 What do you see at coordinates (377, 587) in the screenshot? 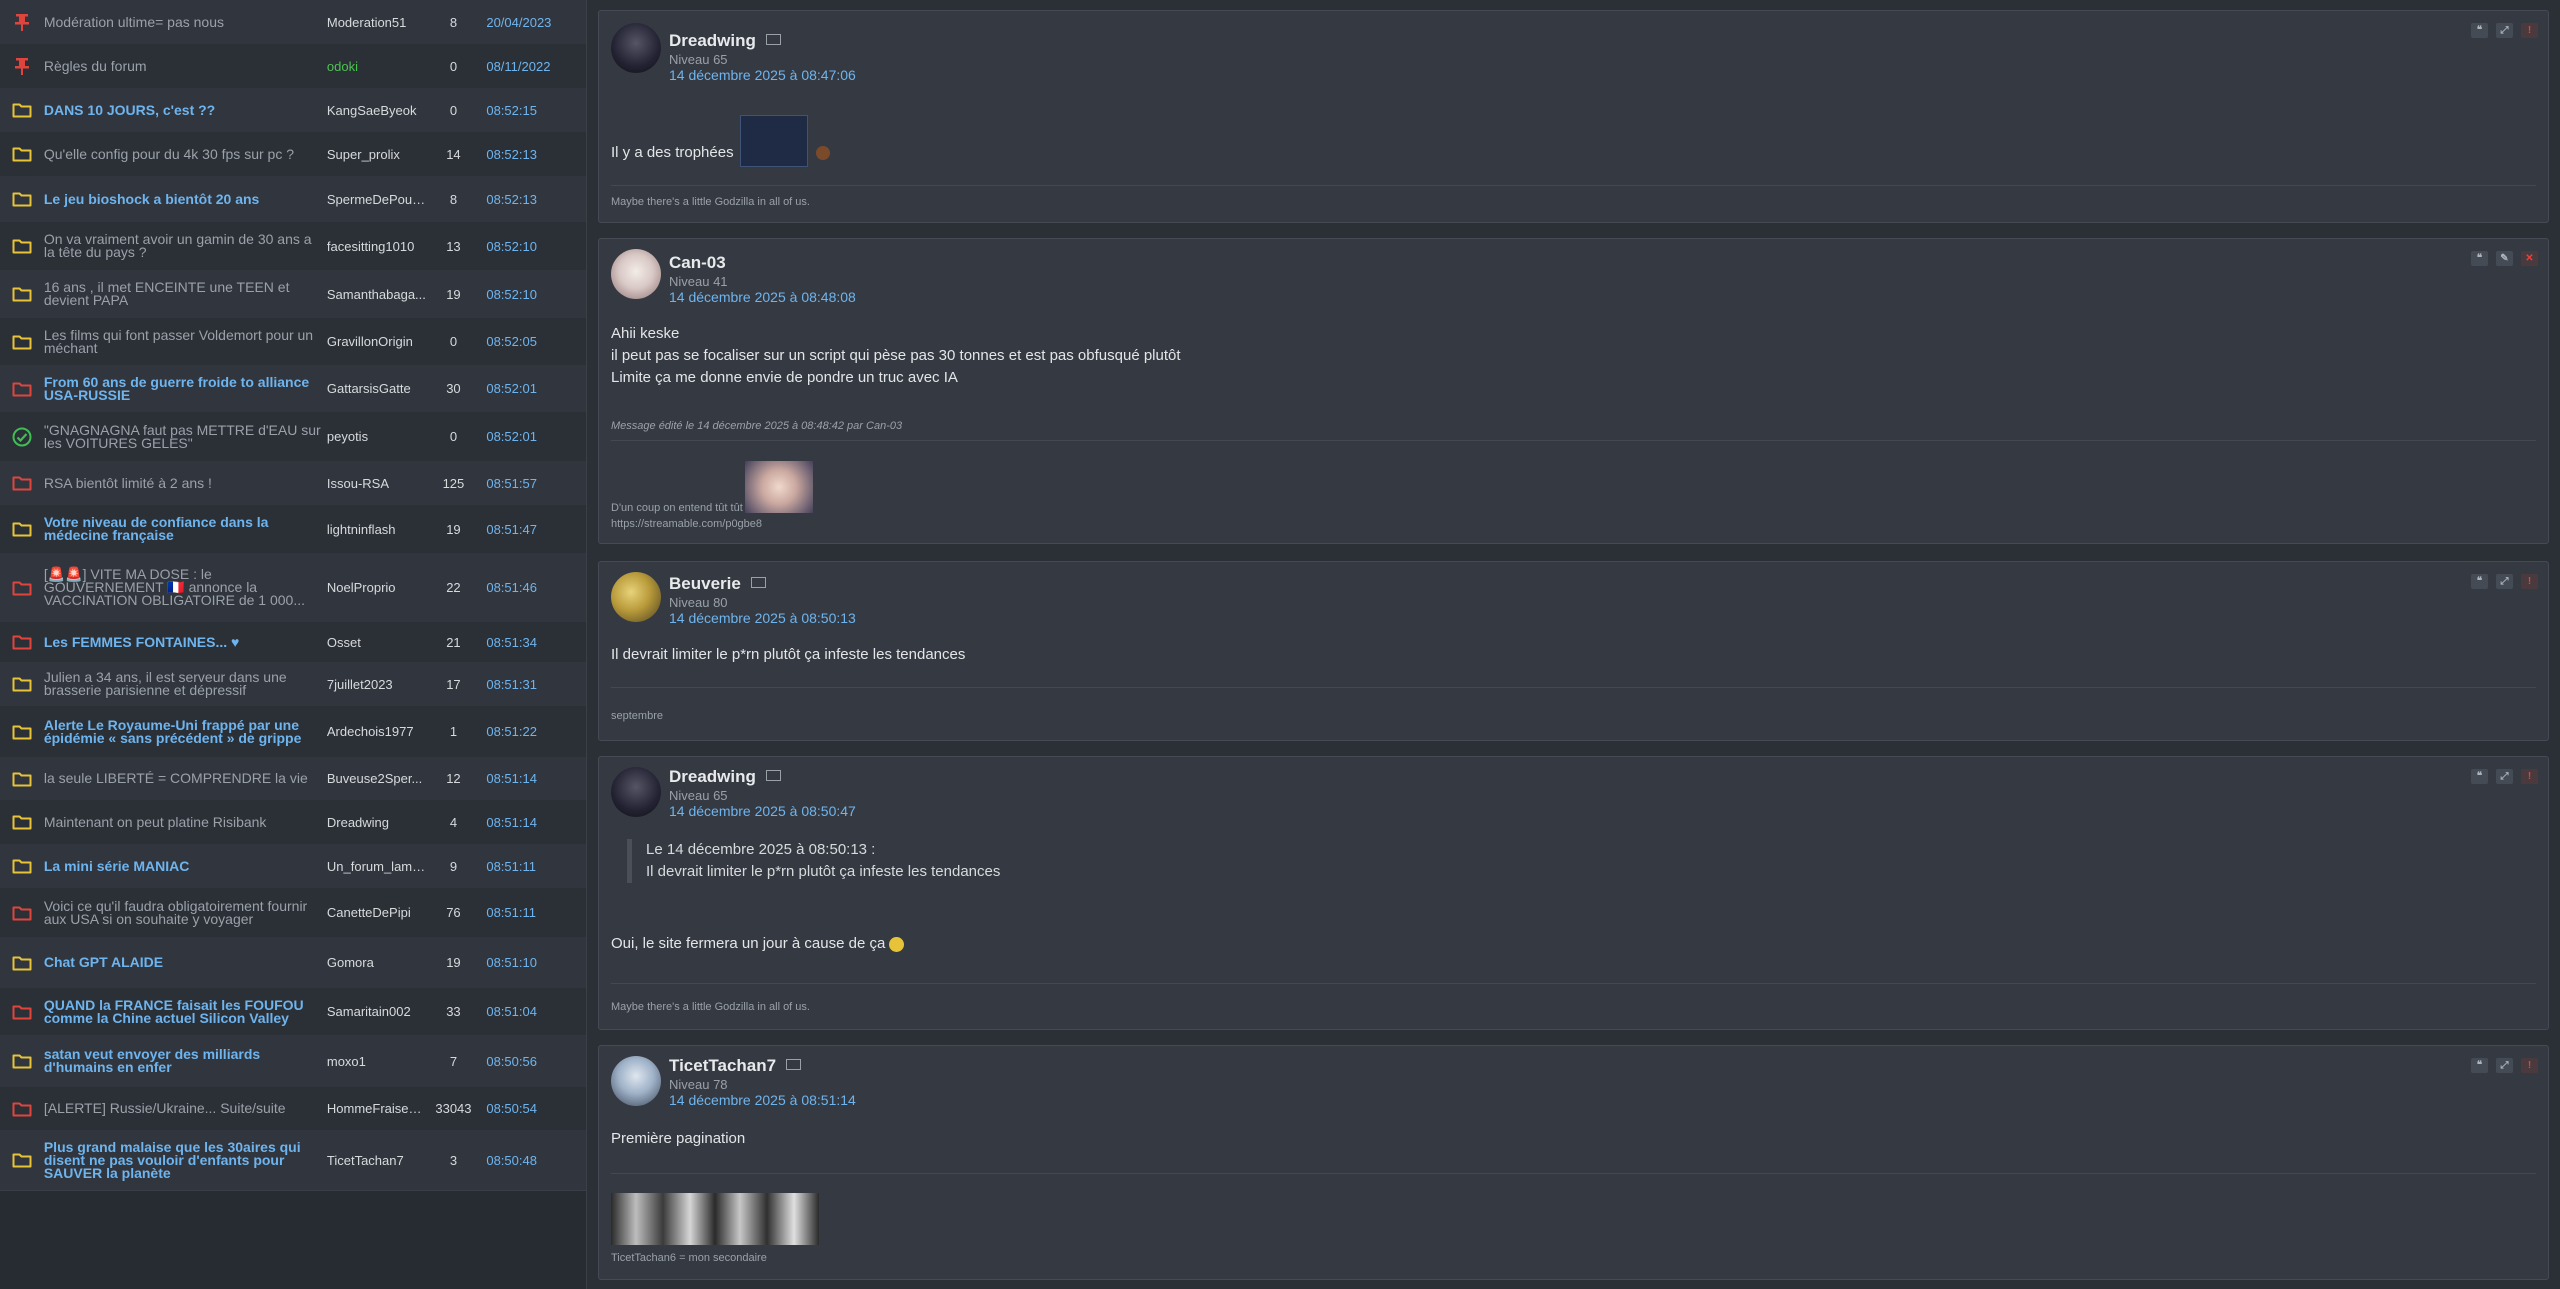
I see `topic-author: NoelProprio` at bounding box center [377, 587].